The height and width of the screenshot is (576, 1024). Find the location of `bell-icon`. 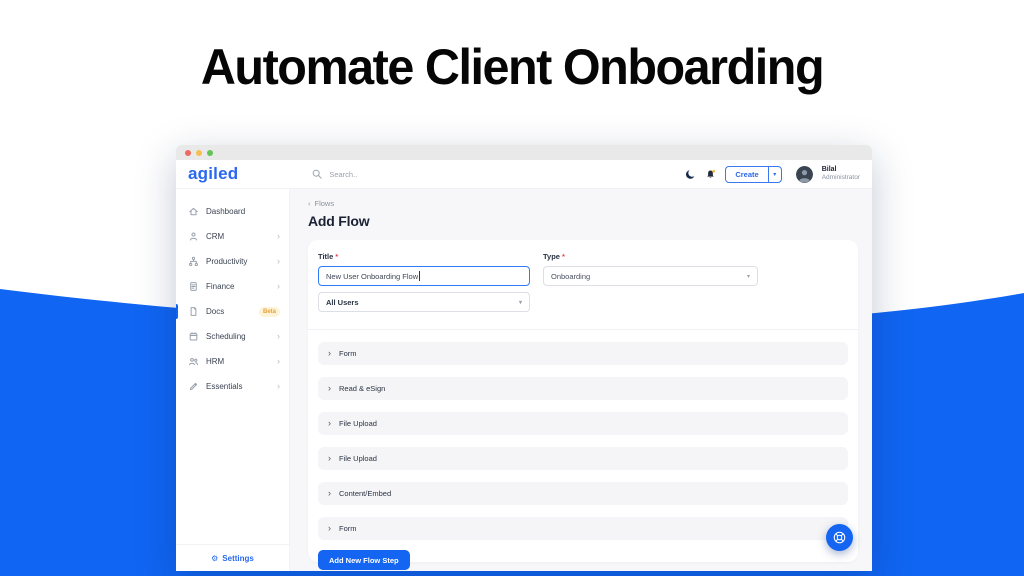

bell-icon is located at coordinates (711, 173).